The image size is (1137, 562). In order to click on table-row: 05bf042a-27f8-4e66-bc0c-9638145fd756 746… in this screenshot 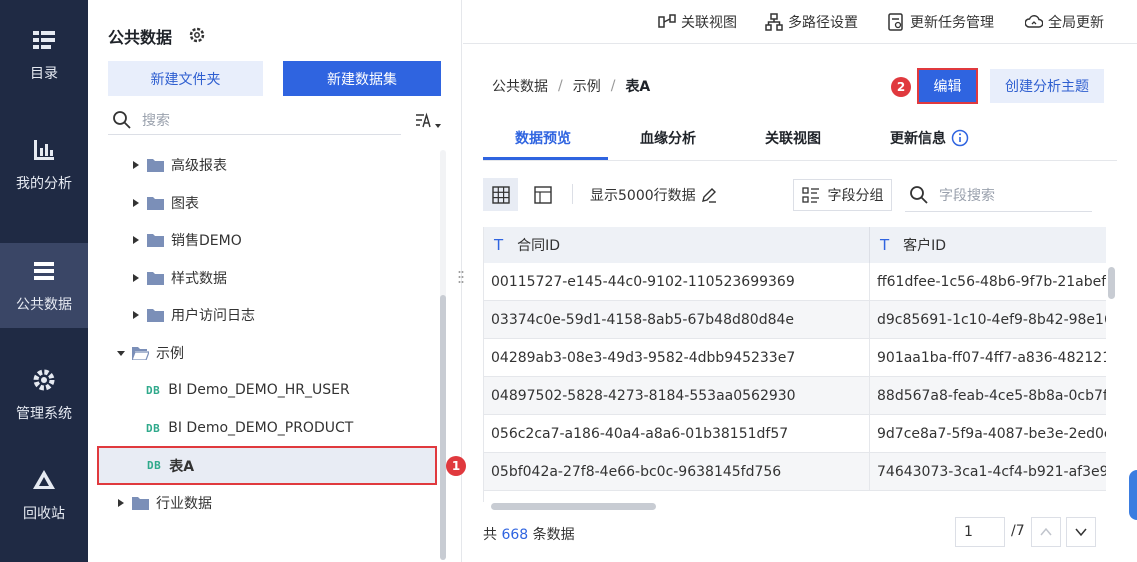, I will do `click(795, 472)`.